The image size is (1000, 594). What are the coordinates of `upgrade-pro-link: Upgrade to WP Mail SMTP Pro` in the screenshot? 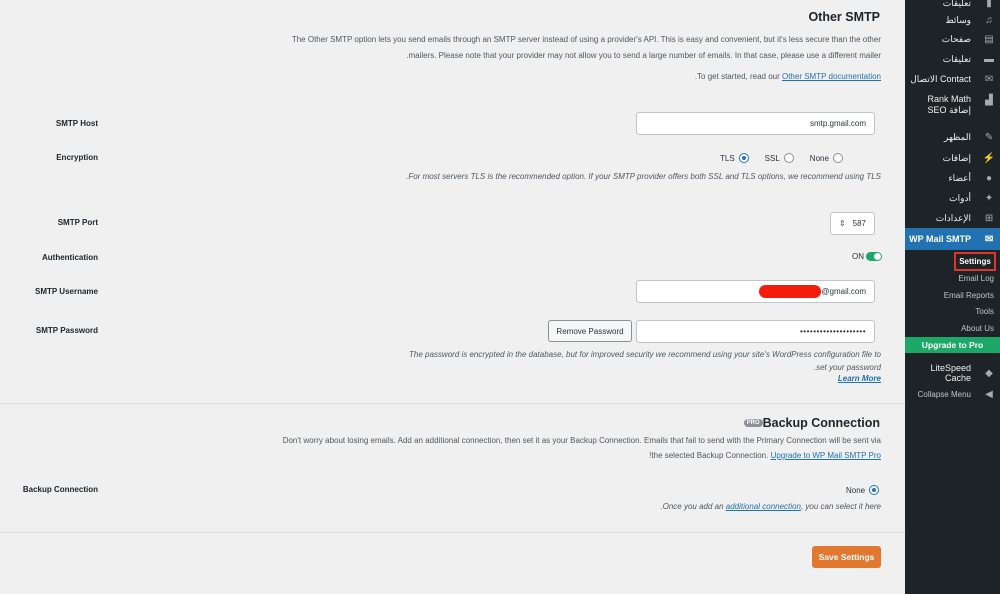 It's located at (826, 455).